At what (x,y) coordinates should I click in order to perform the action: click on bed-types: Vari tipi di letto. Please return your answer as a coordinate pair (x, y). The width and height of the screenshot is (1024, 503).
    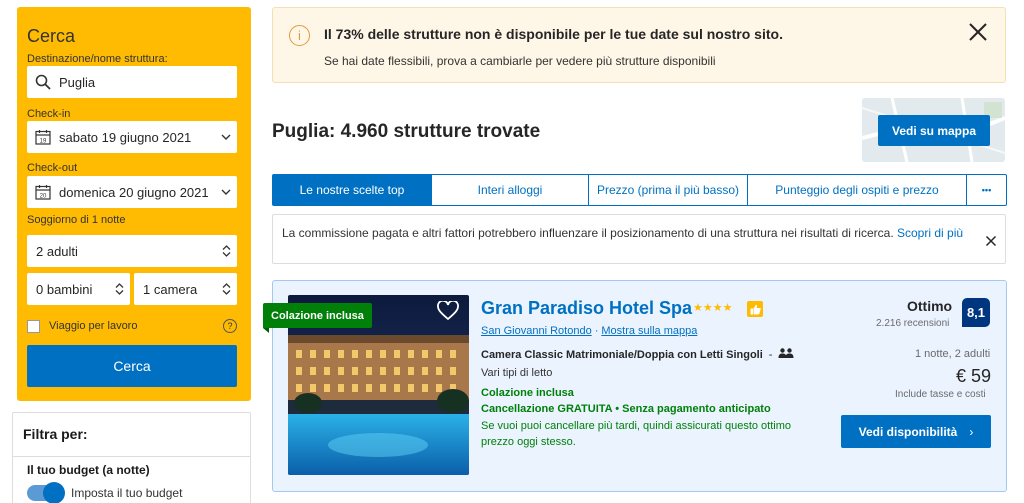
    Looking at the image, I should click on (517, 373).